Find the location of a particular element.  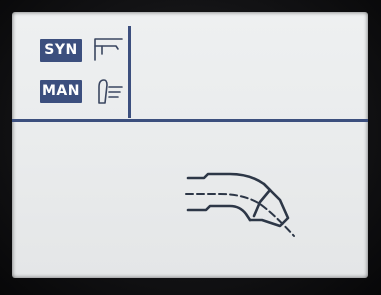

syn-mode-badge: SYN is located at coordinates (61, 50).